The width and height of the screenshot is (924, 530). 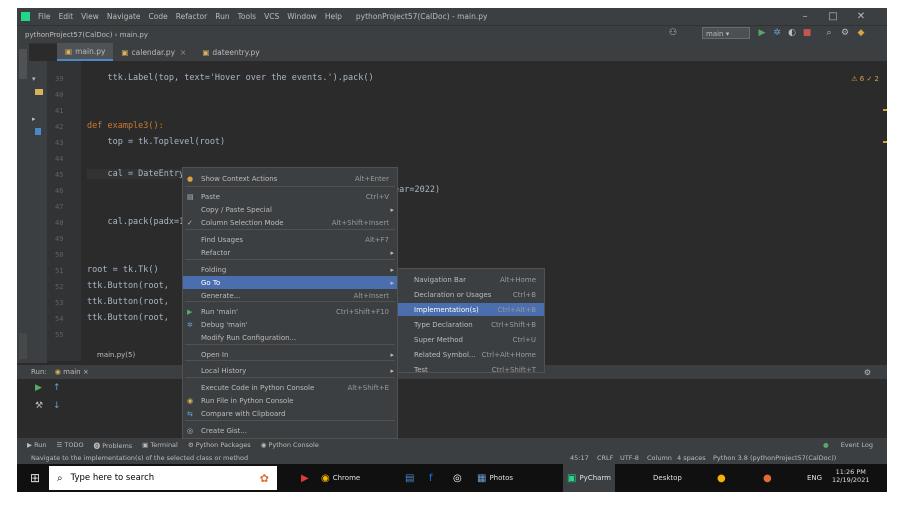 What do you see at coordinates (777, 33) in the screenshot?
I see `debug-icon: ✲` at bounding box center [777, 33].